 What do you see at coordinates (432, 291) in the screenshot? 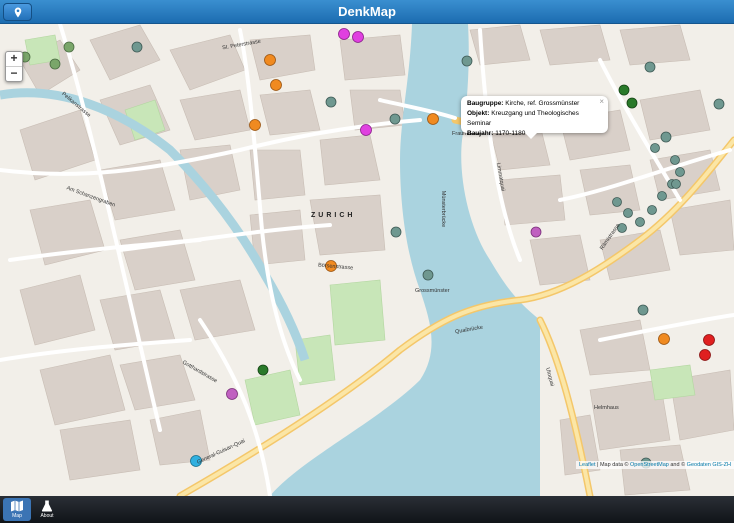
I see `street-label: Grossmünster` at bounding box center [432, 291].